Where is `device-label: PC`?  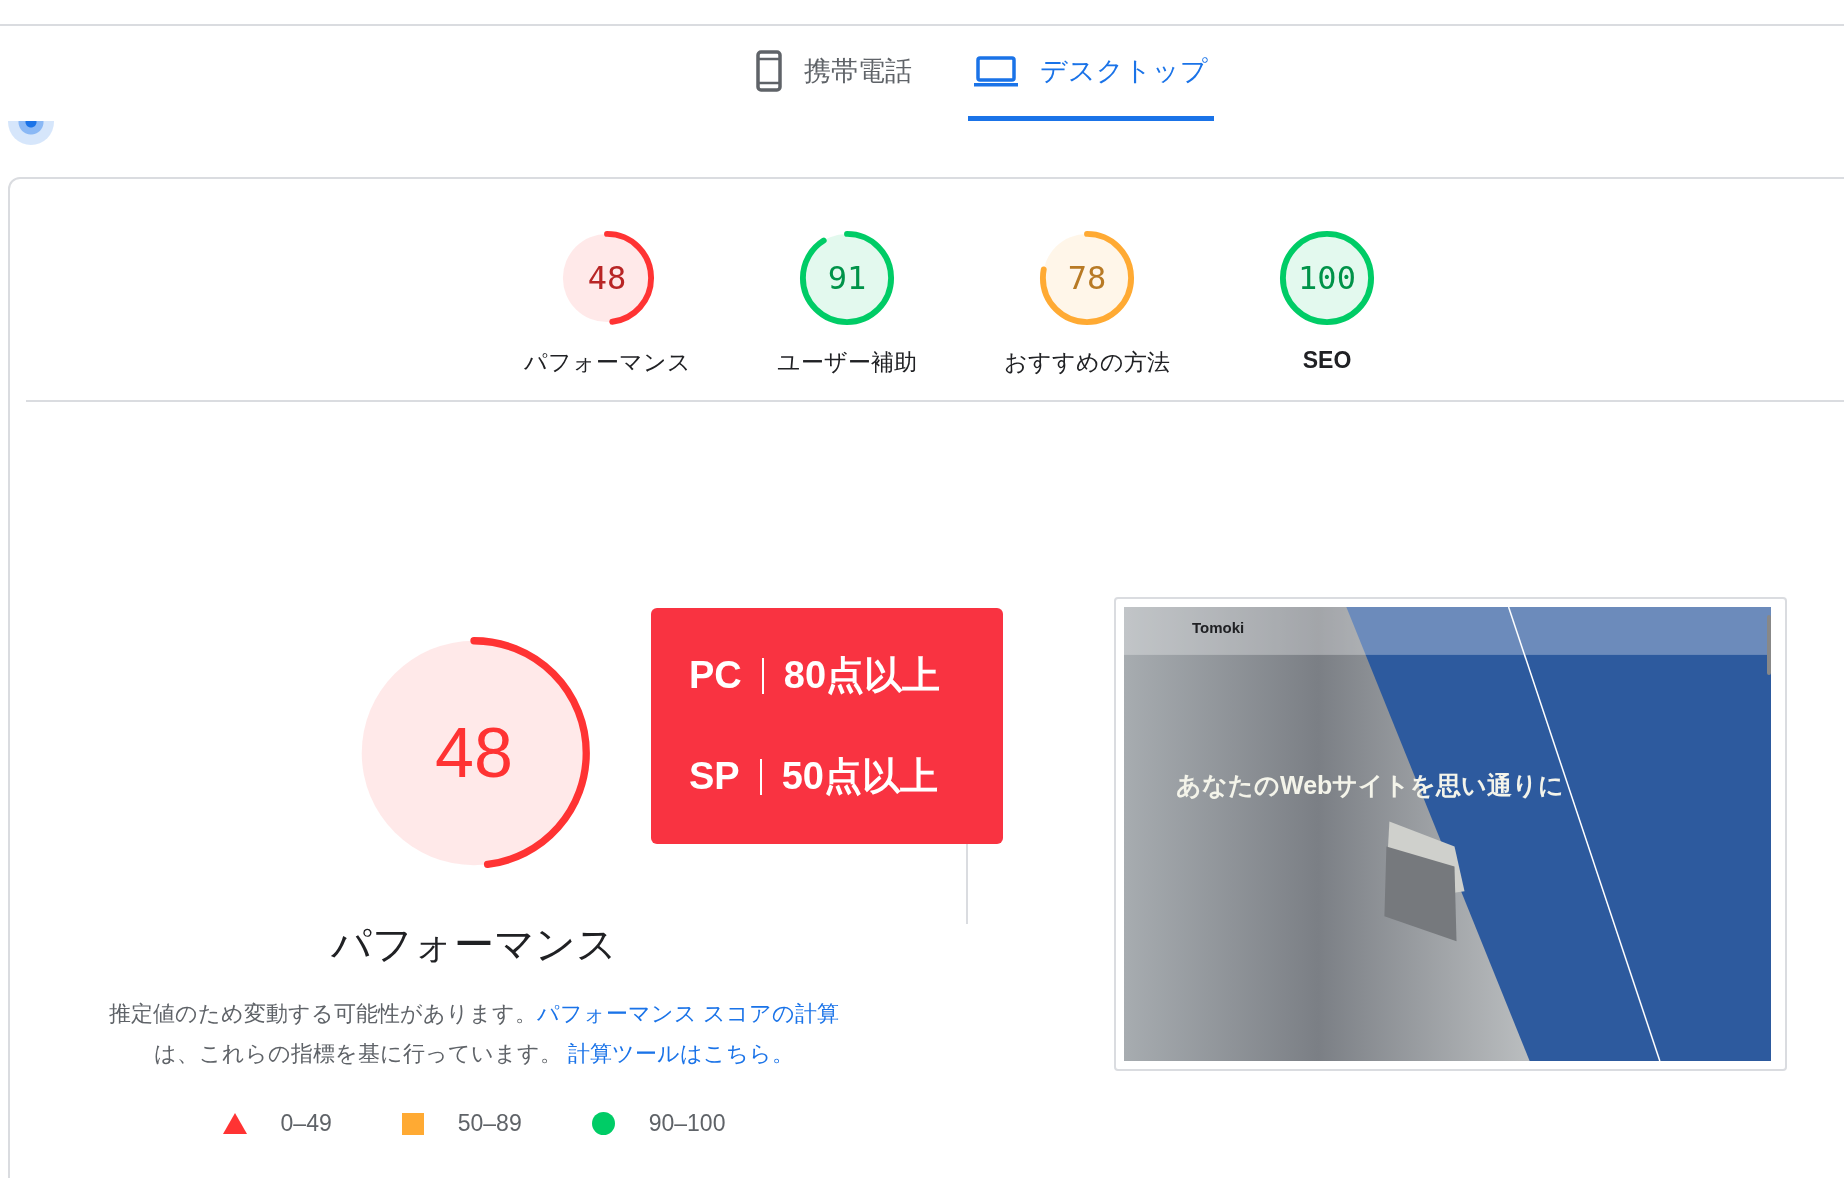
device-label: PC is located at coordinates (715, 675).